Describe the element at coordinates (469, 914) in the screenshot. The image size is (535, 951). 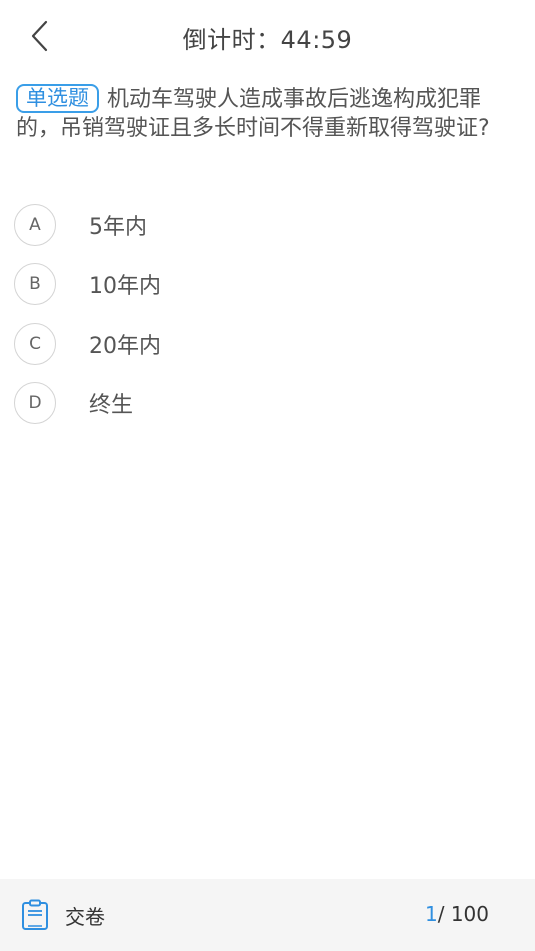
I see `total-questions: 100` at that location.